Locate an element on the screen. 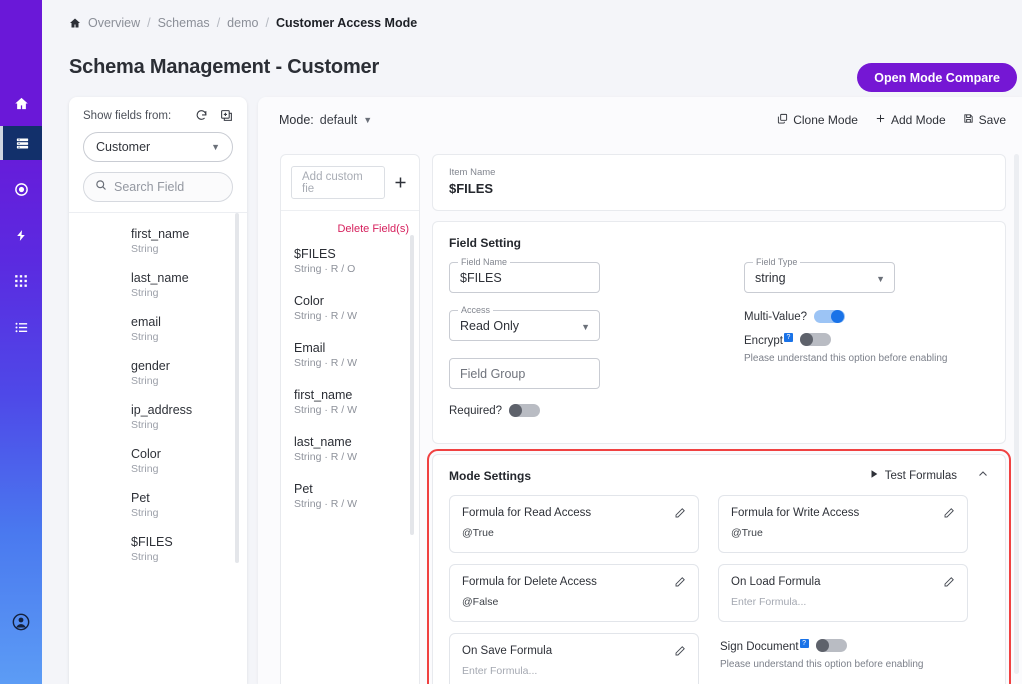 The image size is (1022, 684). list-item: Email String · R / W is located at coordinates (350, 364).